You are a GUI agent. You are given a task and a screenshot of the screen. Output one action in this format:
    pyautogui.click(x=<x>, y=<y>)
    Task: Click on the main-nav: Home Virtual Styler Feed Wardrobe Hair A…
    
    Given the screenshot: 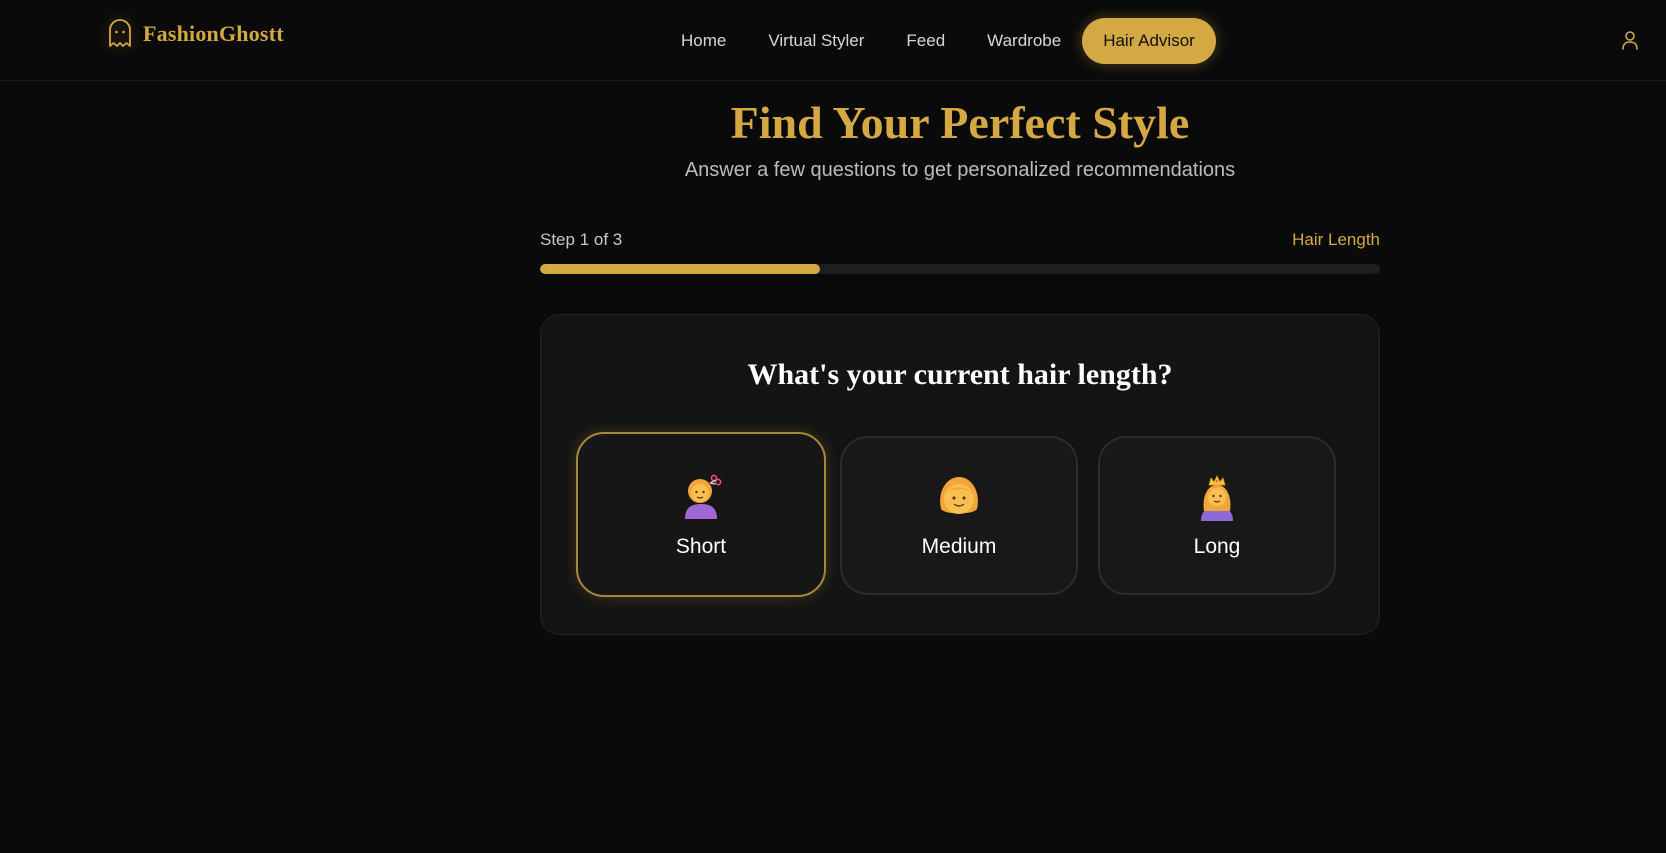 What is the action you would take?
    pyautogui.click(x=938, y=41)
    